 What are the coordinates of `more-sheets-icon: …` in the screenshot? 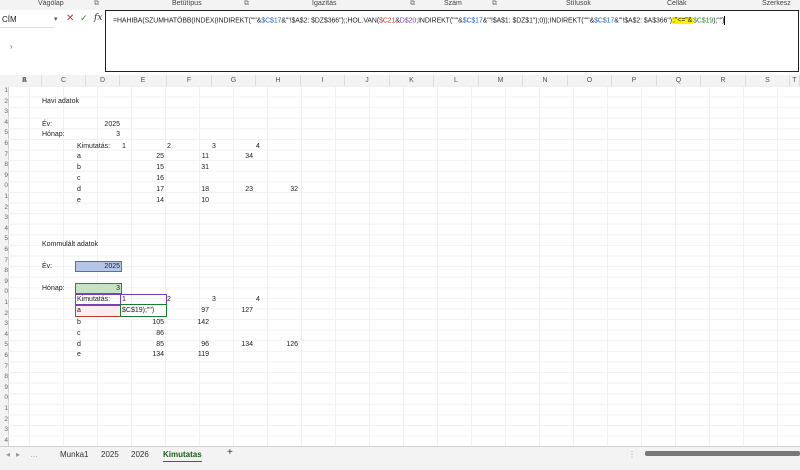 It's located at (34, 455).